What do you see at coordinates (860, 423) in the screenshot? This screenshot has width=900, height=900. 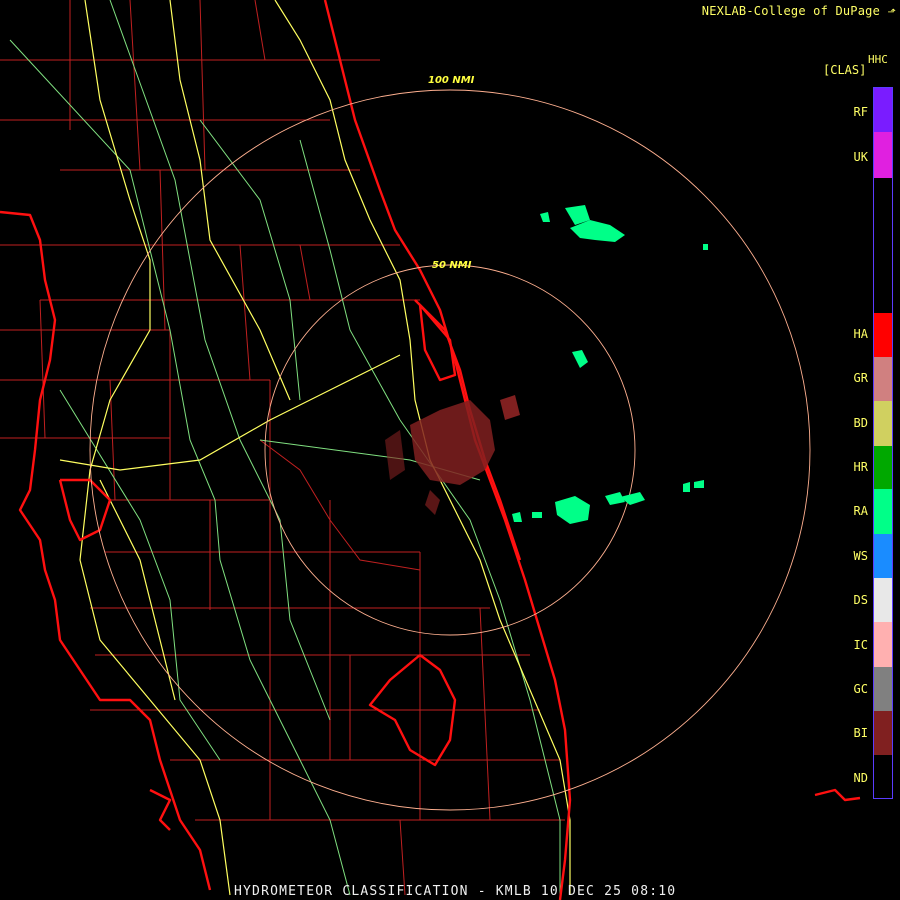 I see `legend-label-bd: BD` at bounding box center [860, 423].